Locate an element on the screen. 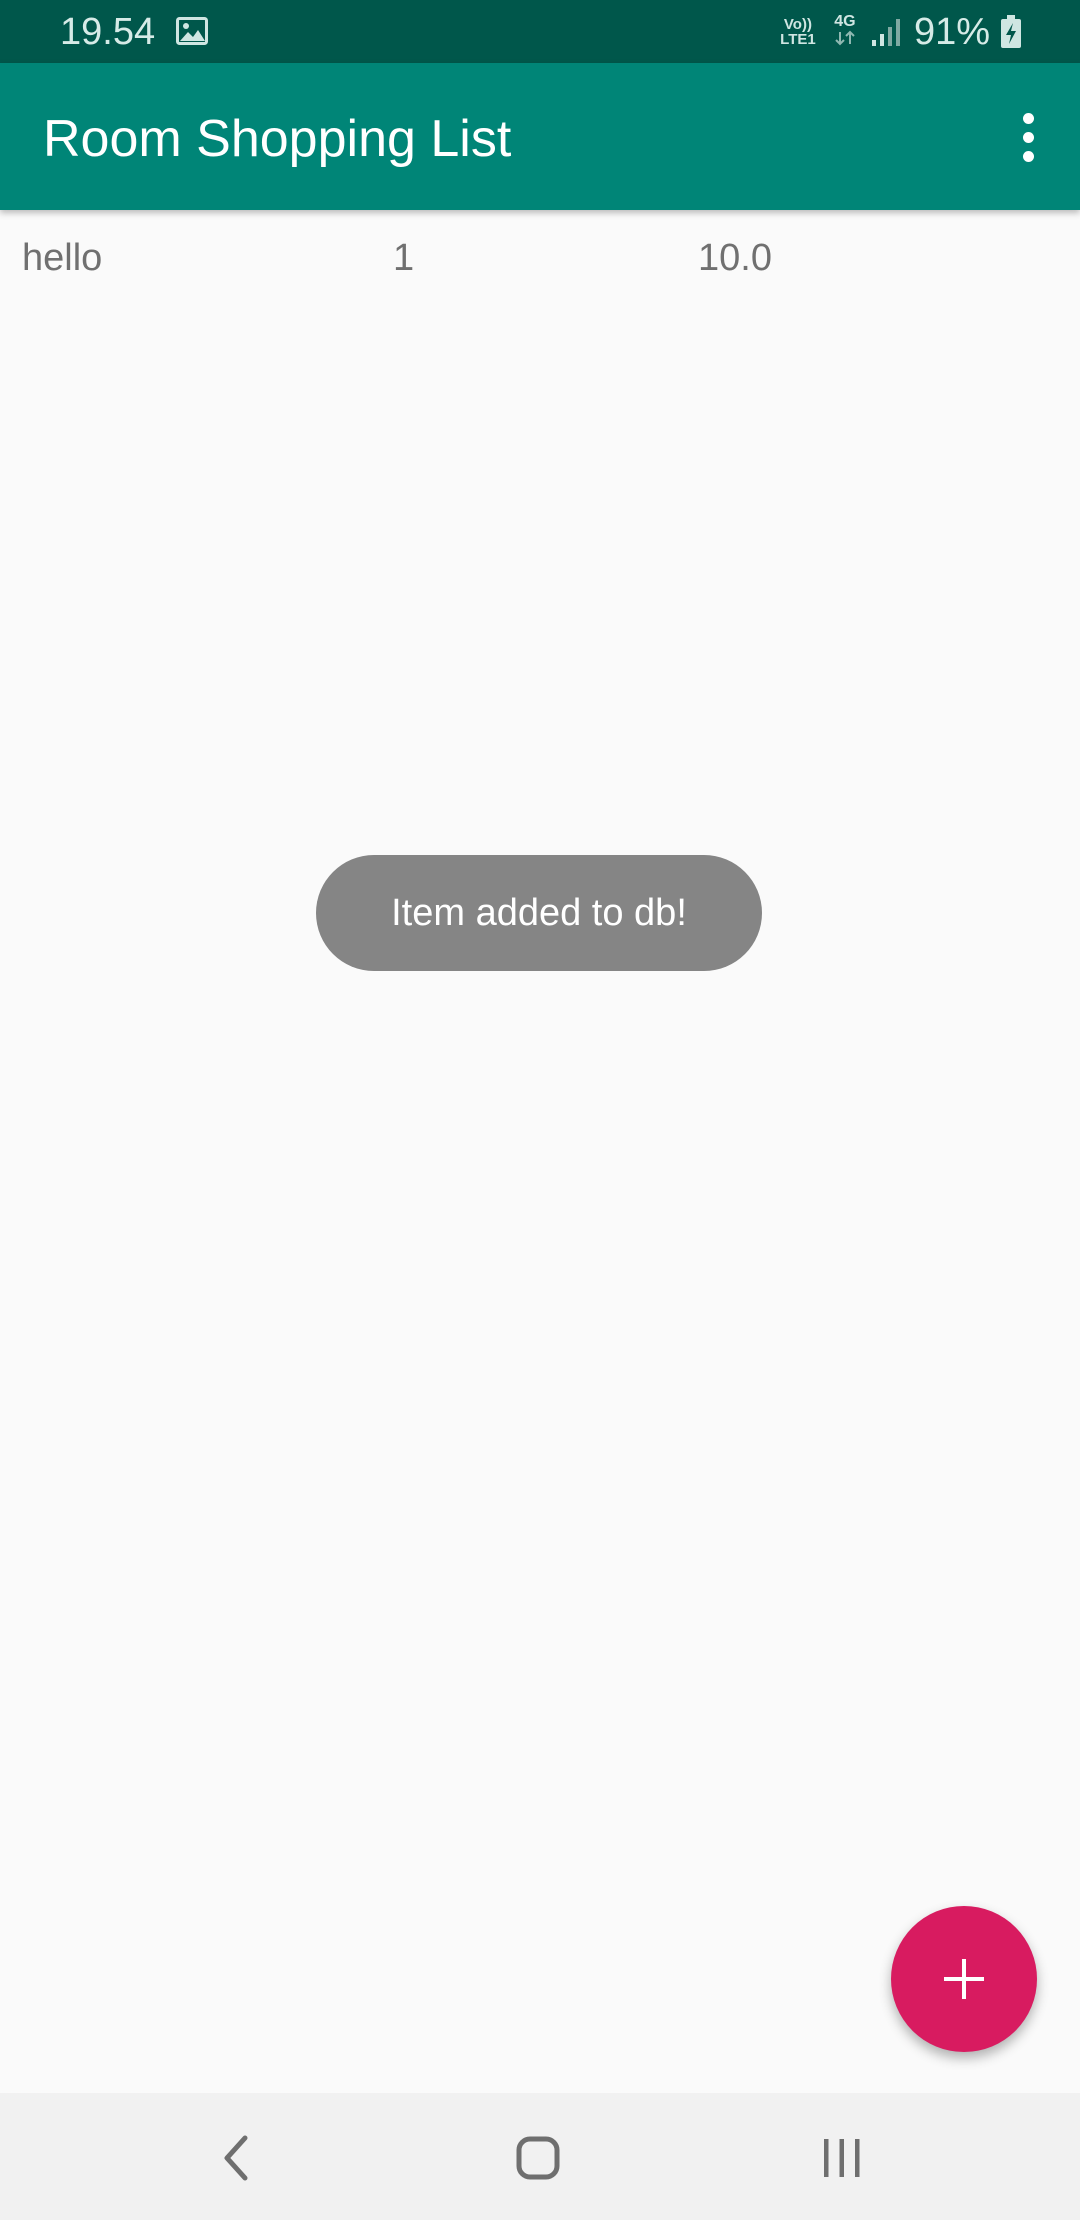  data-arrows-icon is located at coordinates (845, 38).